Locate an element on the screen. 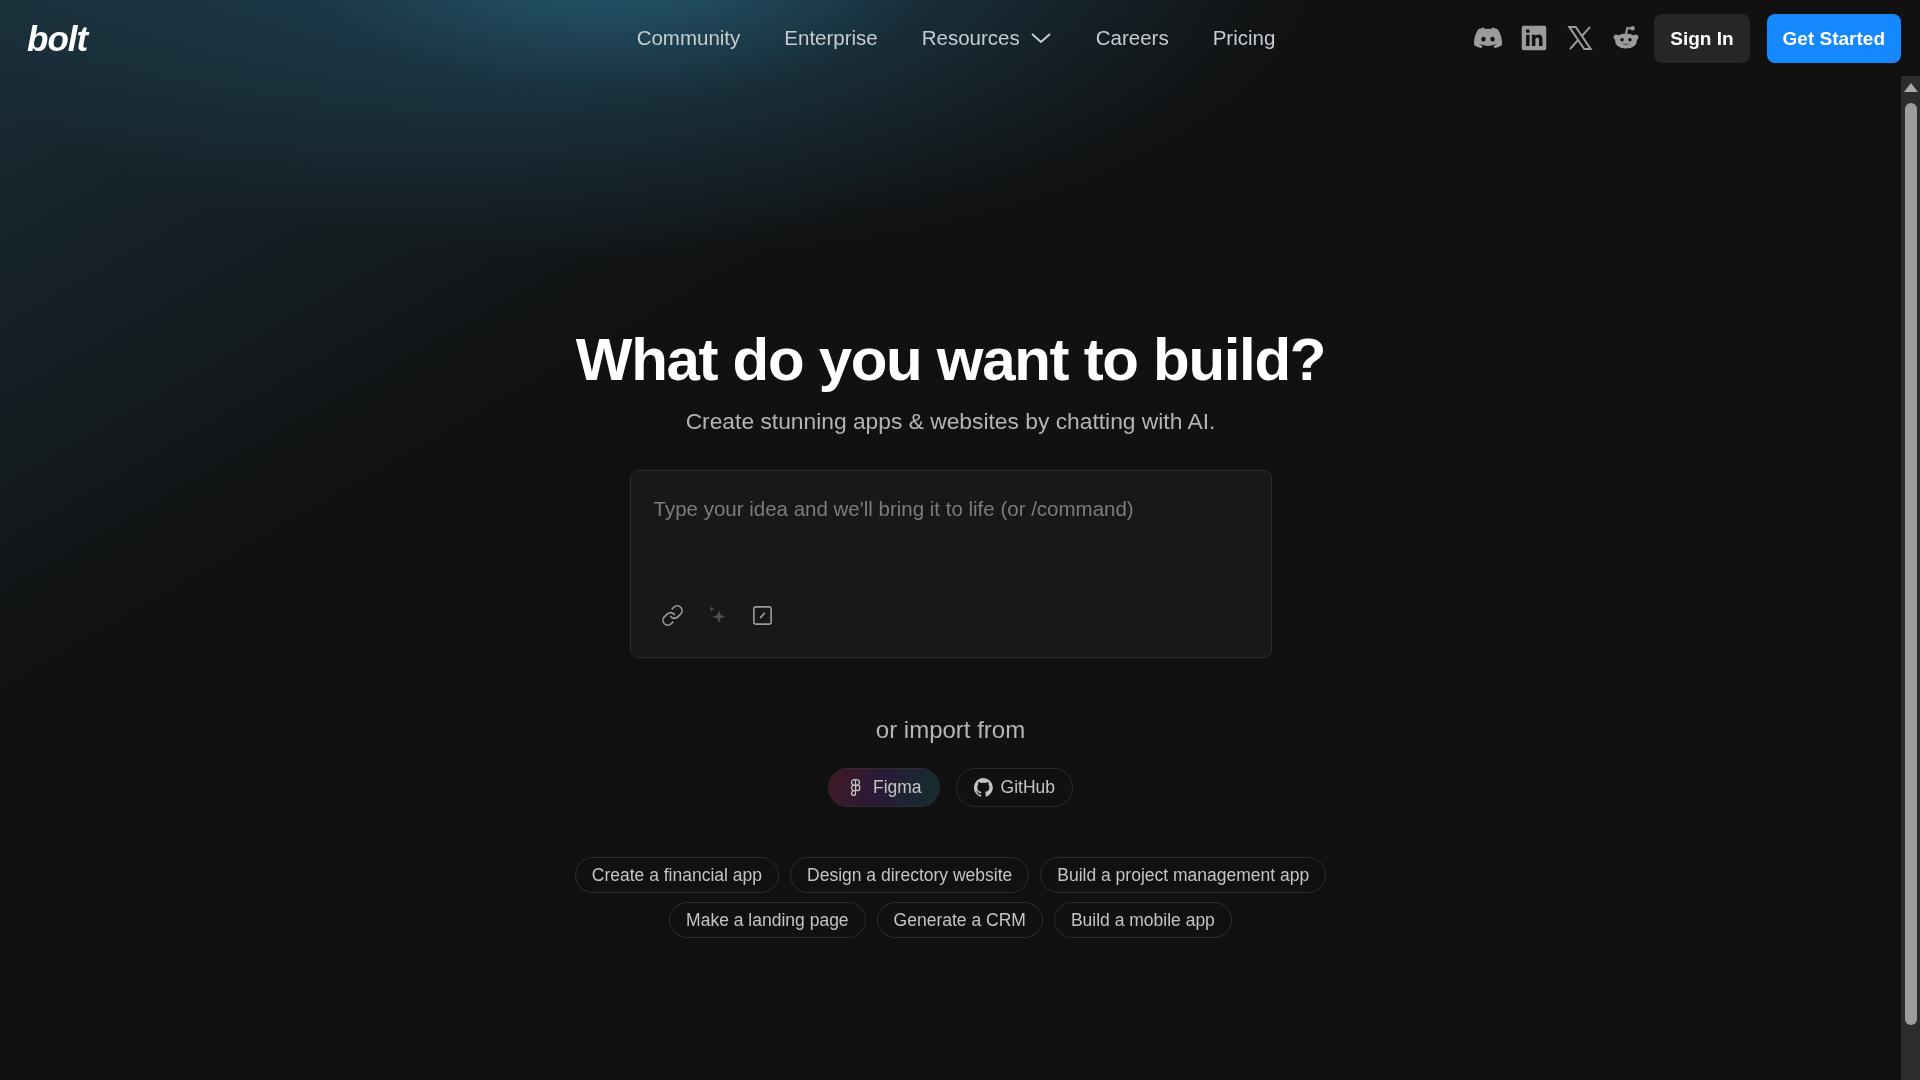 The image size is (1920, 1080). github-icon is located at coordinates (983, 787).